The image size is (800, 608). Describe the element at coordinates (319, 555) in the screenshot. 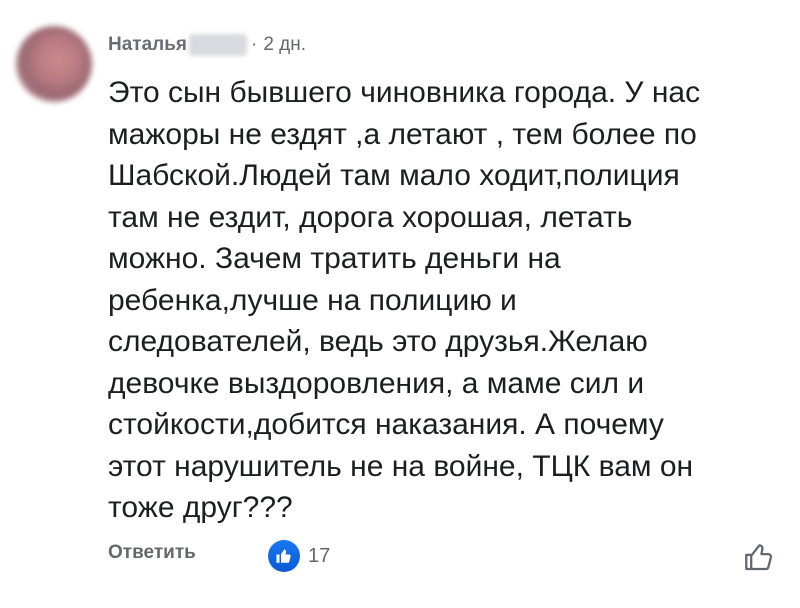

I see `like-count: 17` at that location.